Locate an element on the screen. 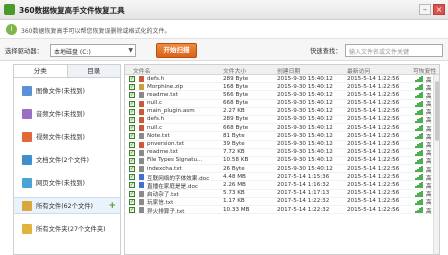 This screenshot has height=255, width=448. sidebar-item-label: 所有文件(62个文件) is located at coordinates (65, 206).